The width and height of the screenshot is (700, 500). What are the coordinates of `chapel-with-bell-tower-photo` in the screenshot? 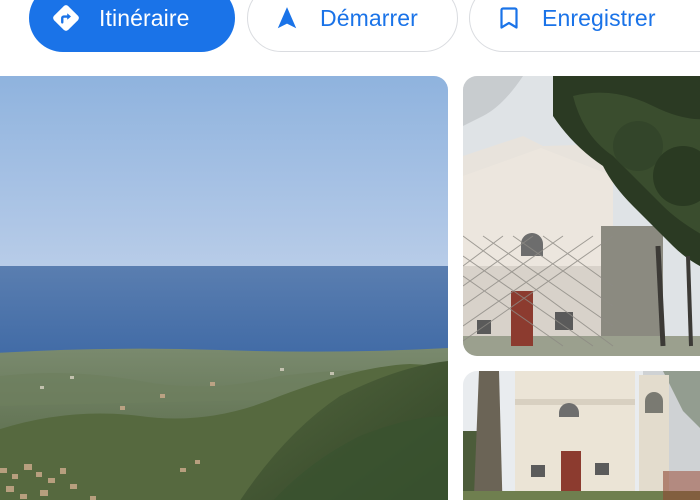 It's located at (581, 435).